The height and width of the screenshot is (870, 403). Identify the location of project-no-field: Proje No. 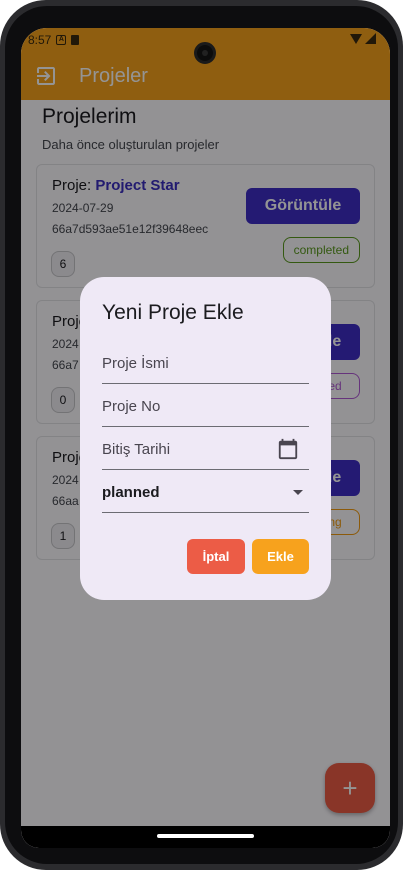
(205, 405).